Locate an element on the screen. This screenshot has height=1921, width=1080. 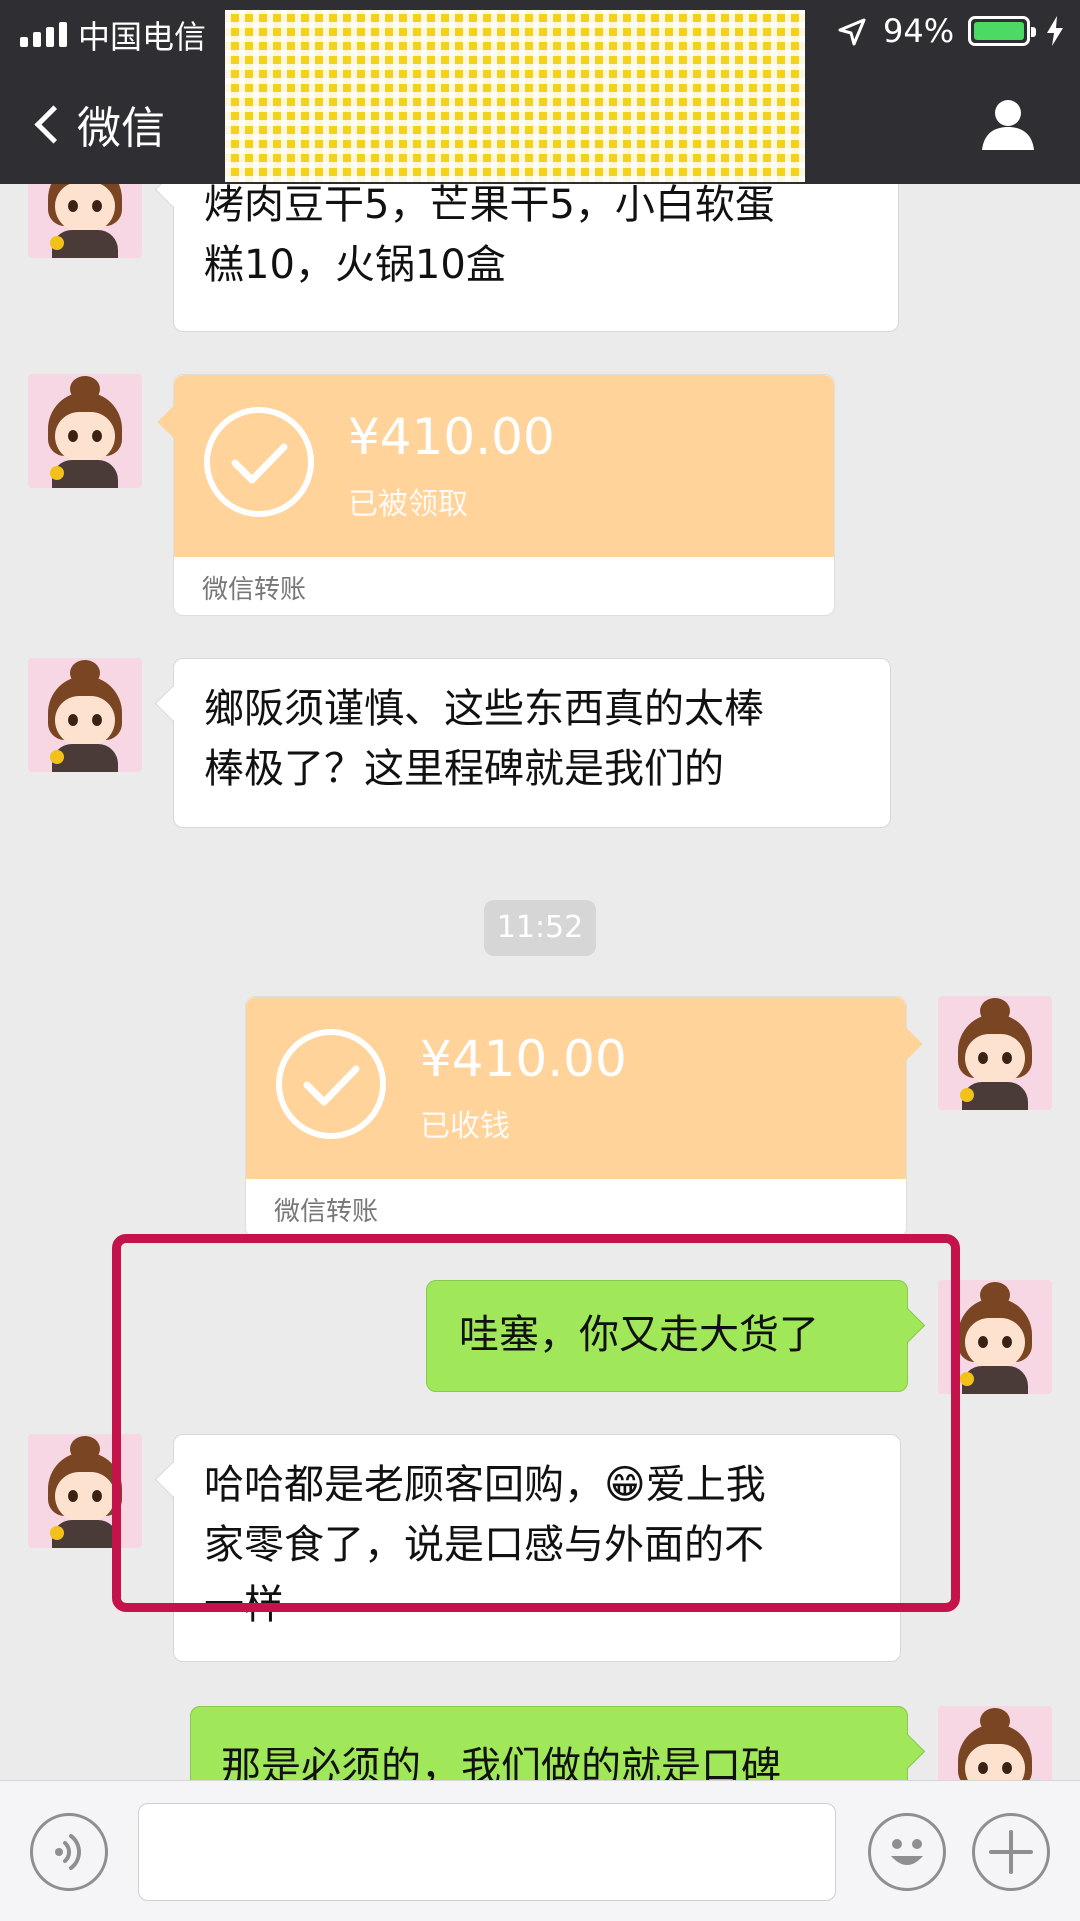
back-button: 微信 is located at coordinates (96, 124).